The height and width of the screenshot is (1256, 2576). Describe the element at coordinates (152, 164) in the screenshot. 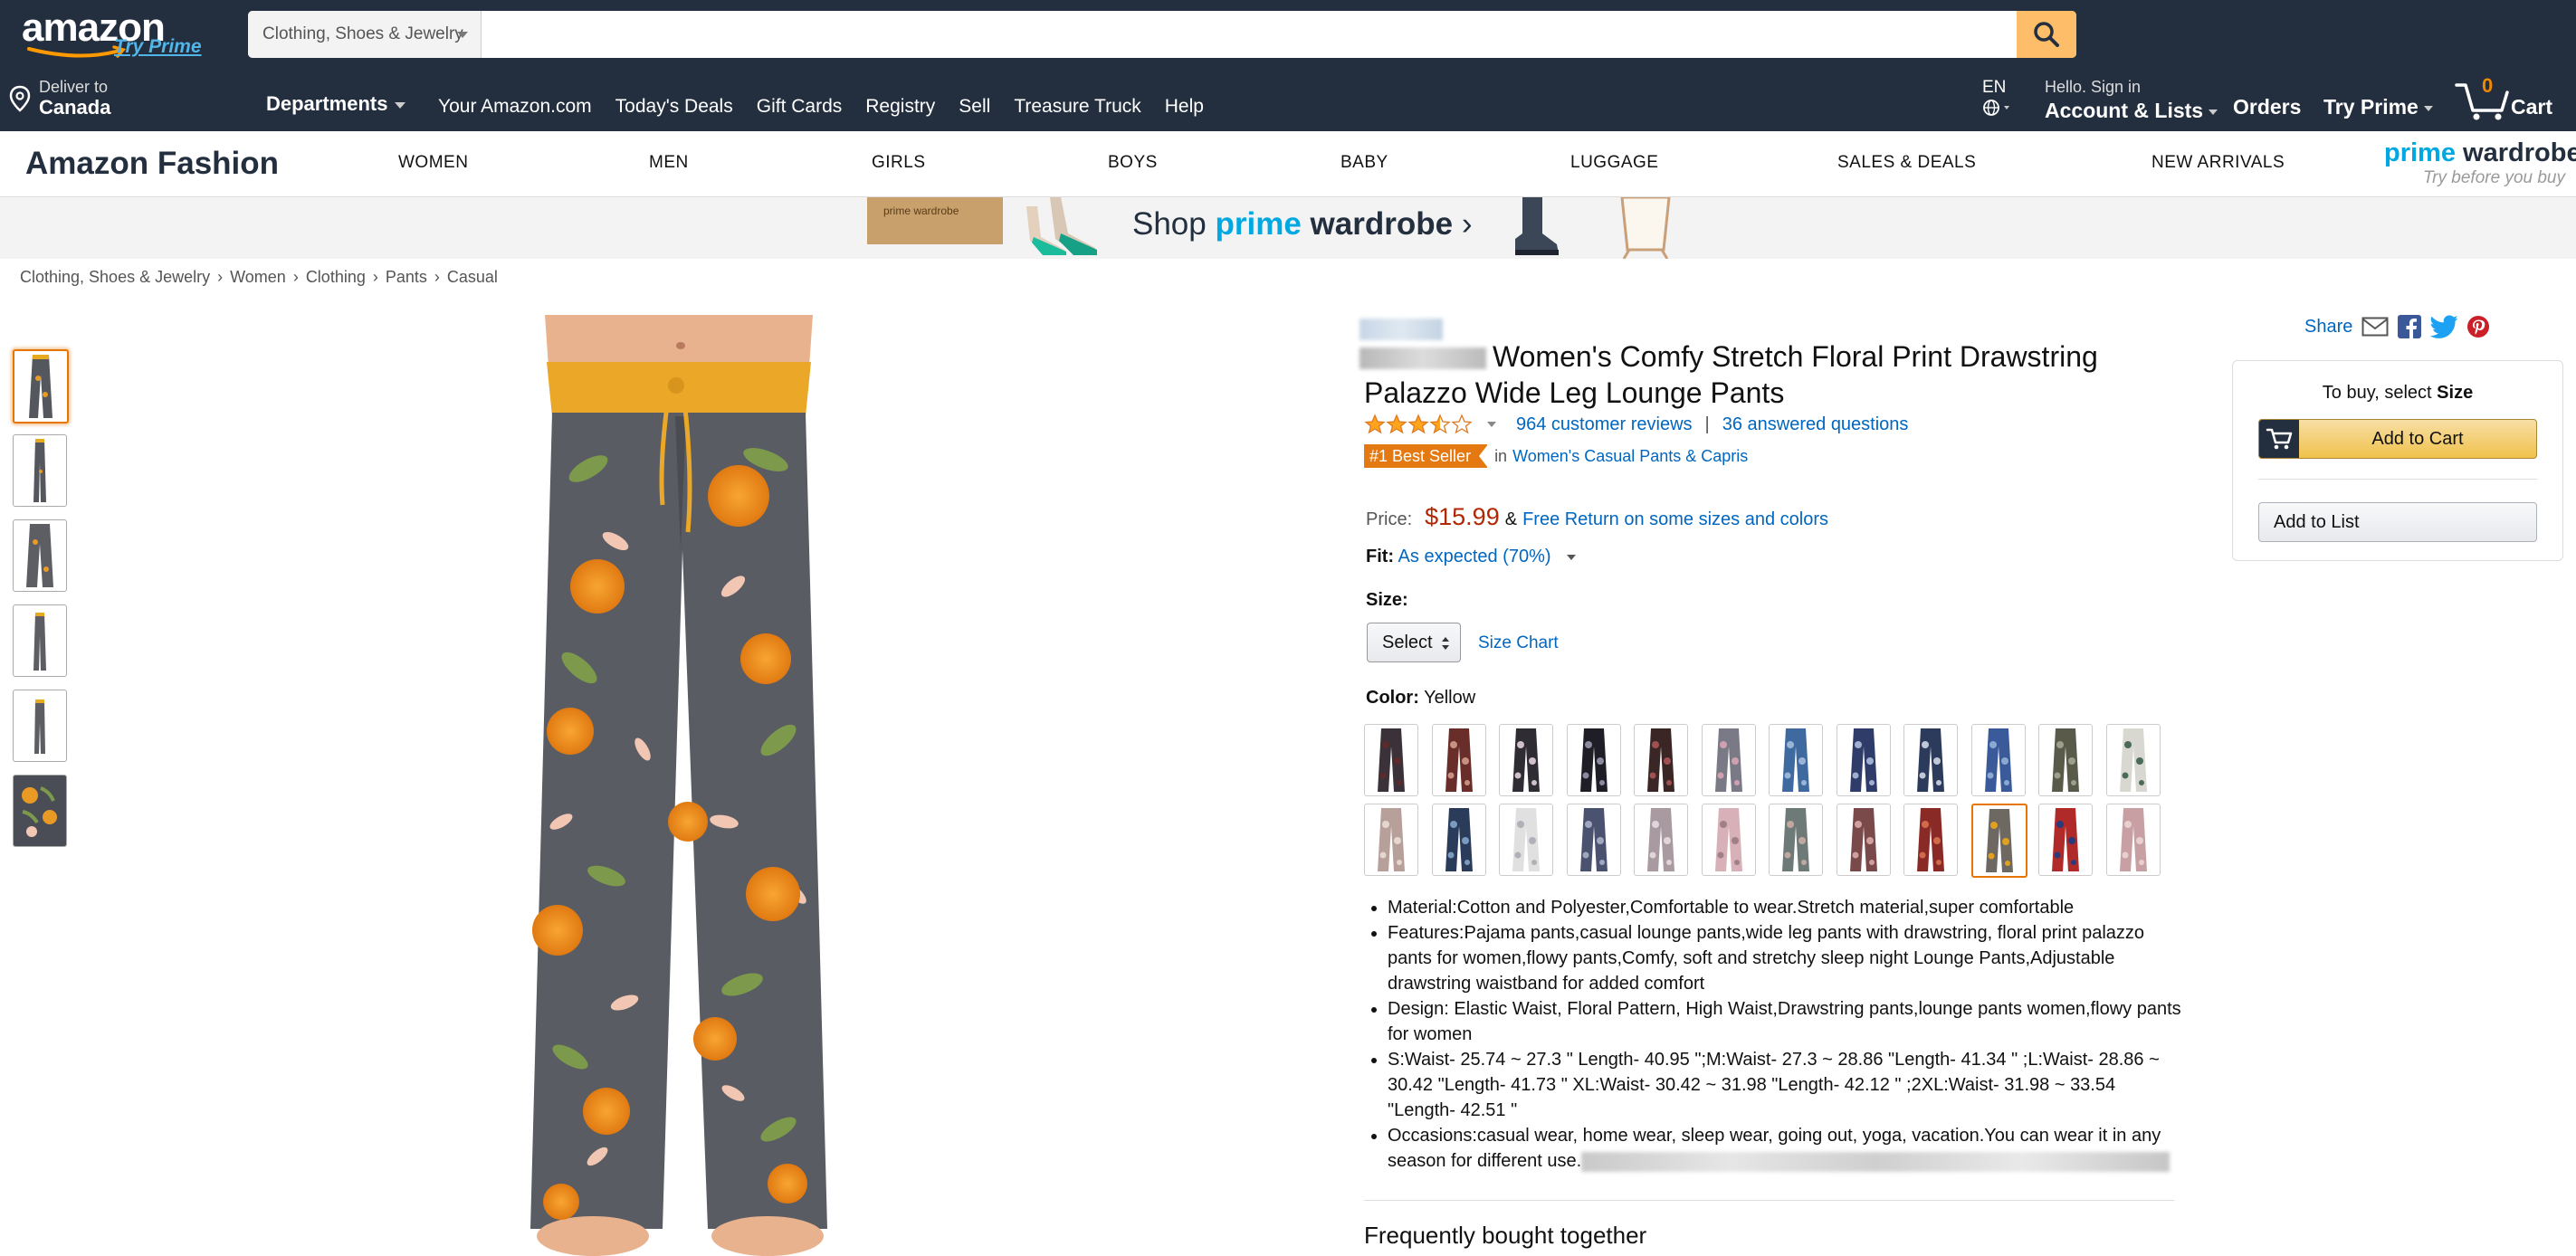

I see `amazon-fashion-title: Amazon Fashion` at that location.